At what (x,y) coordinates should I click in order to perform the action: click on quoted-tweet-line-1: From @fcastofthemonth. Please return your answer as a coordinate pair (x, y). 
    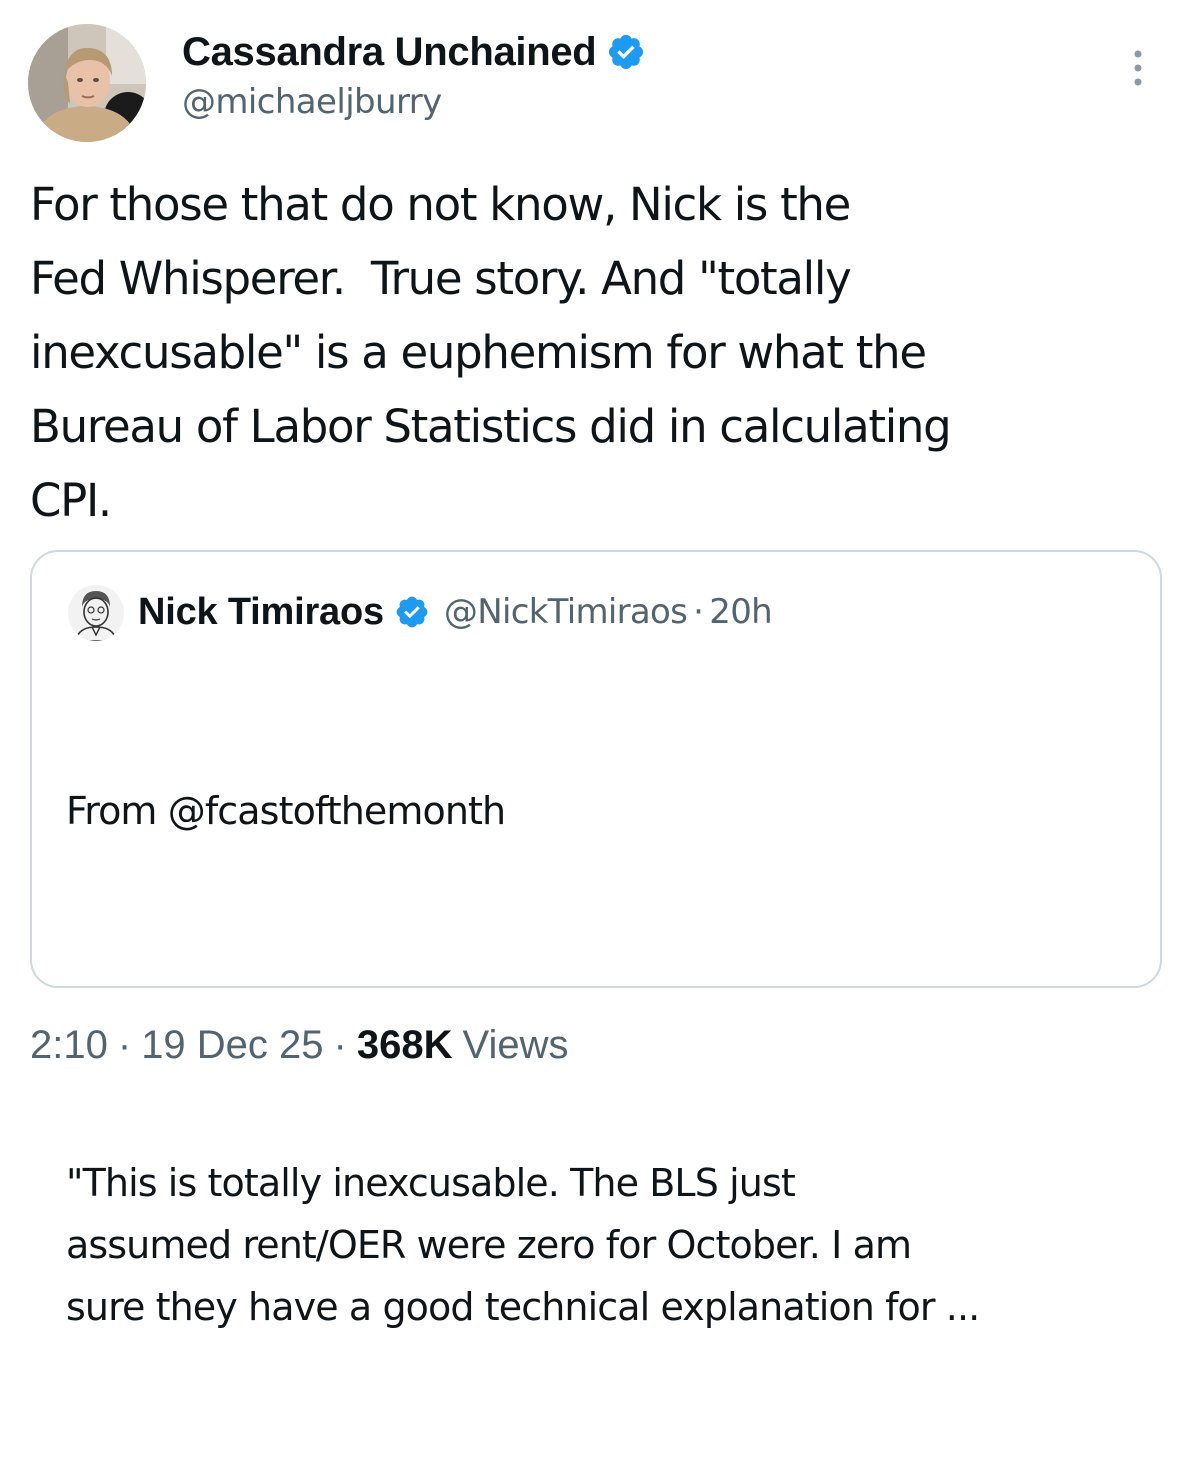
    Looking at the image, I should click on (286, 811).